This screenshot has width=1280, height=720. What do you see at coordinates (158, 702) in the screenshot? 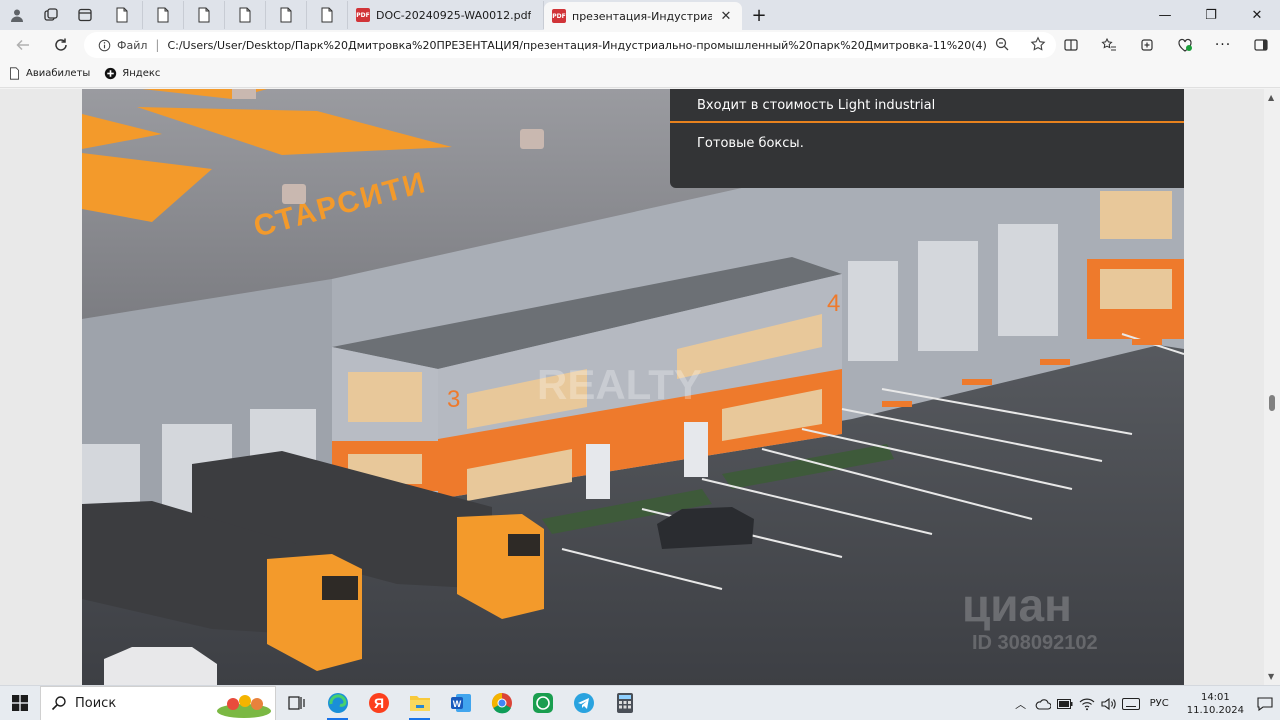
I see `taskbar-search: Поиск` at bounding box center [158, 702].